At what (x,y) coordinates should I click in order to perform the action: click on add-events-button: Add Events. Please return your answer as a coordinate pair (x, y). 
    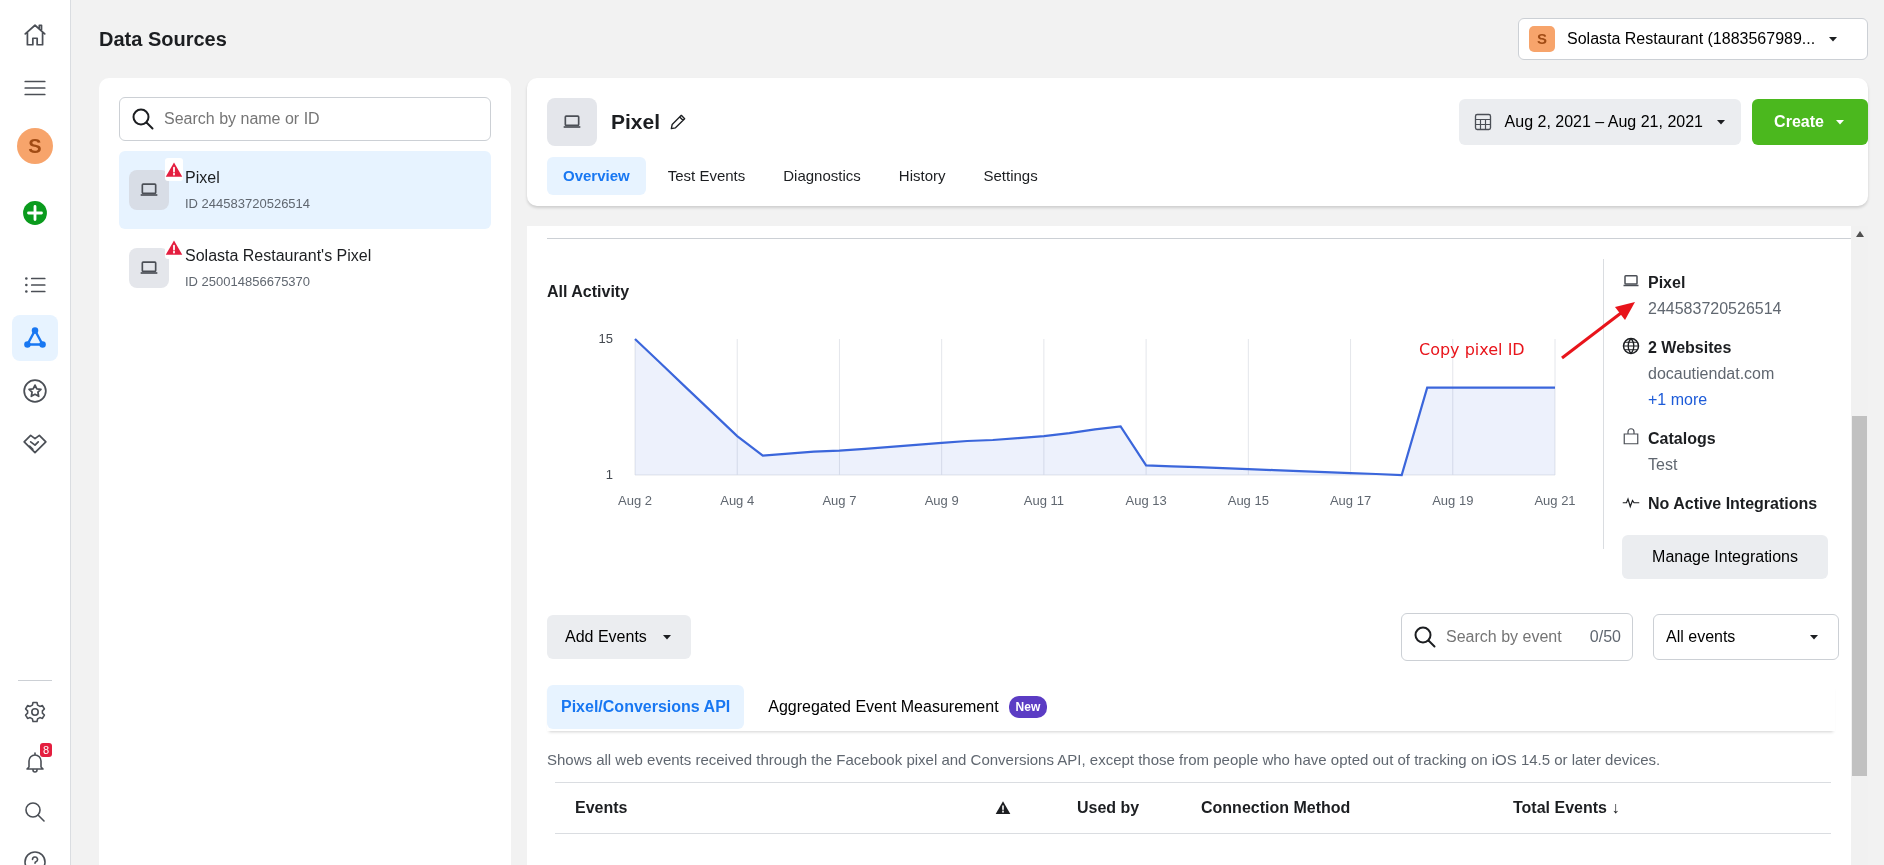
    Looking at the image, I should click on (619, 637).